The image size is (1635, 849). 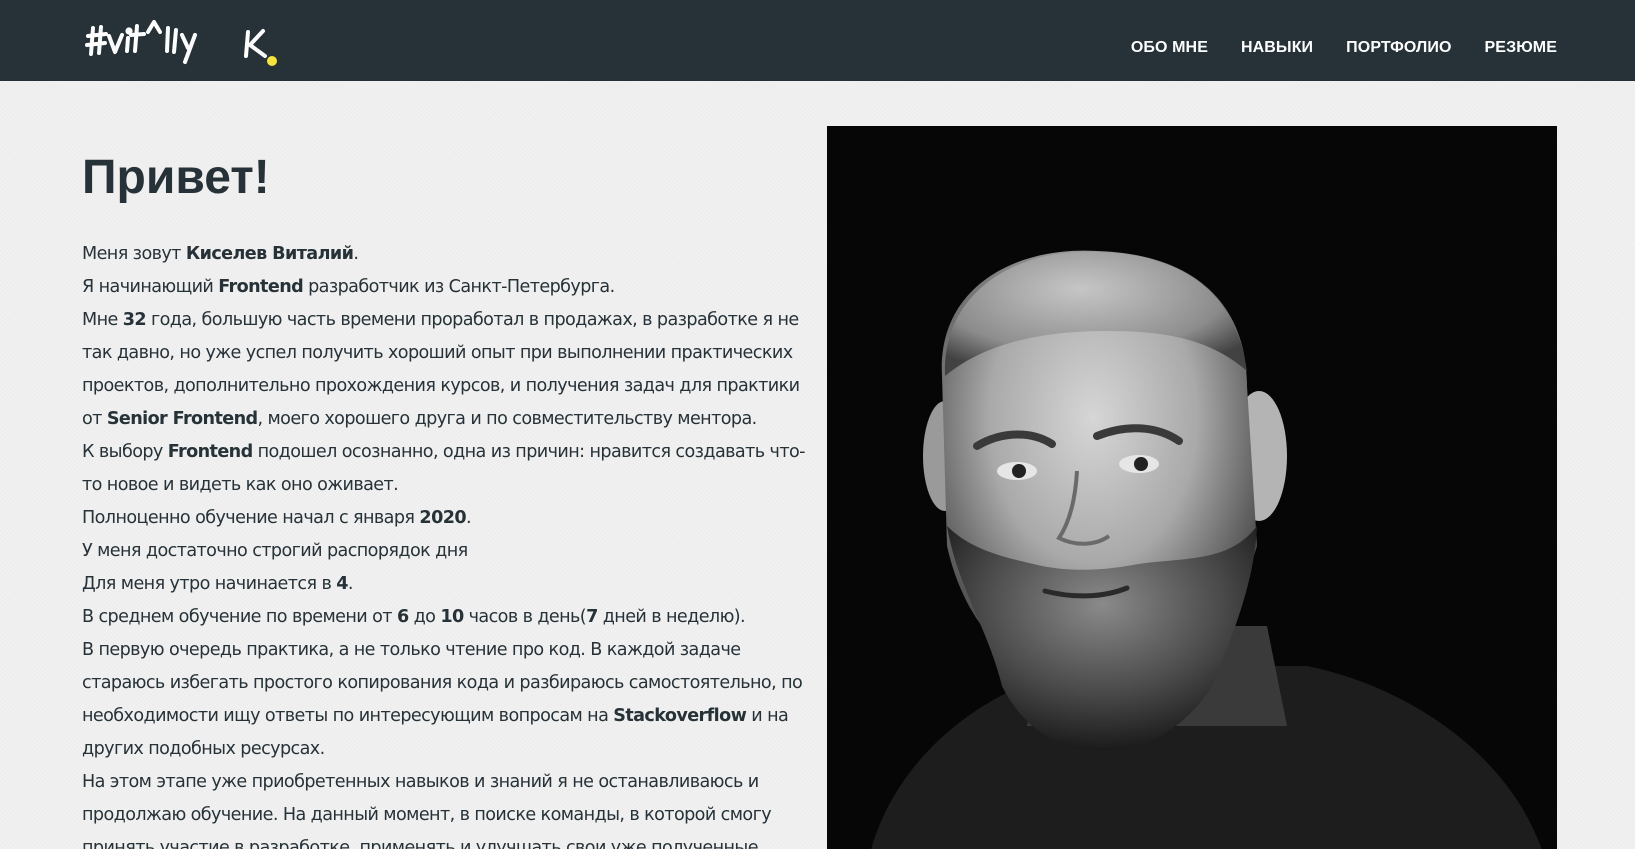 What do you see at coordinates (275, 551) in the screenshot?
I see `bio-fragment: У меня достаточно строгий распорядок дня` at bounding box center [275, 551].